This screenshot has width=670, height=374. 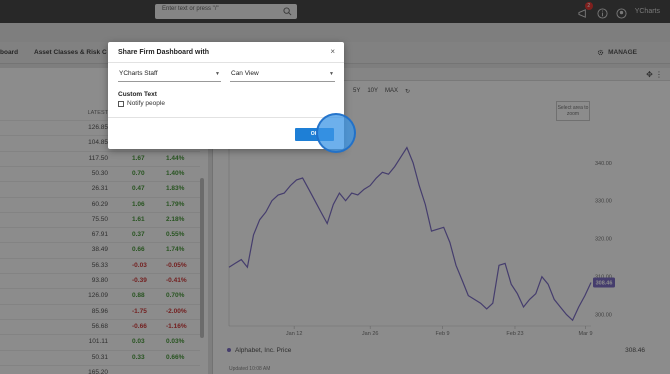 What do you see at coordinates (169, 75) in the screenshot?
I see `share-group-select: YCharts Staff ▼` at bounding box center [169, 75].